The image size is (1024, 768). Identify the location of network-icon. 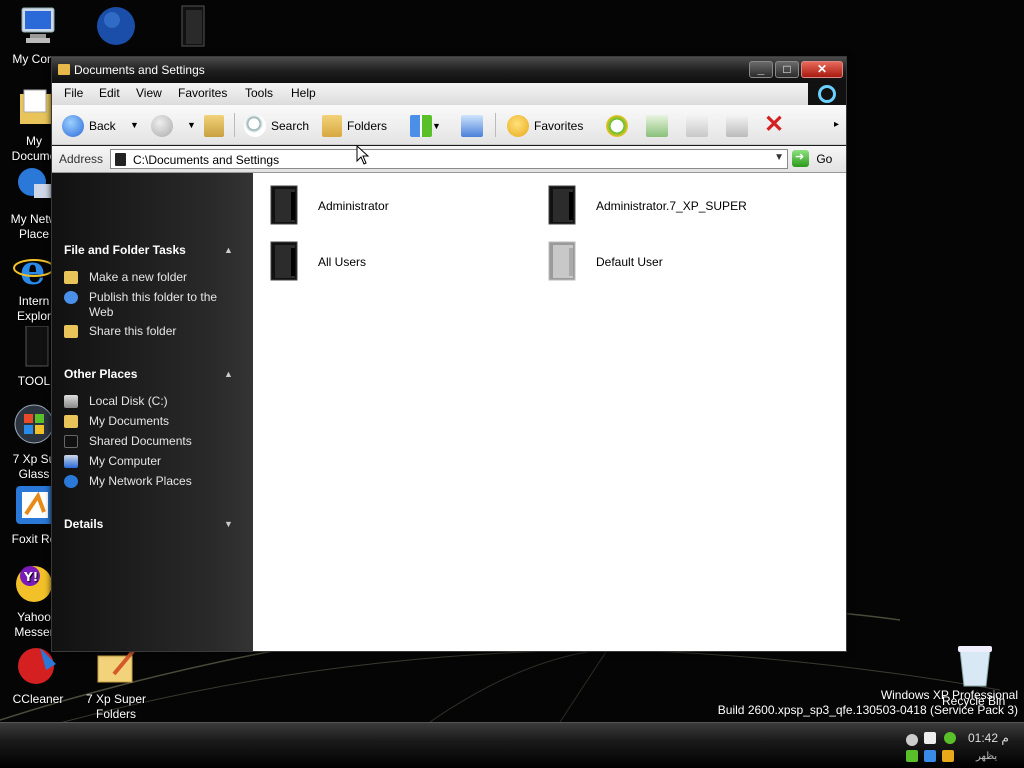
(34, 186).